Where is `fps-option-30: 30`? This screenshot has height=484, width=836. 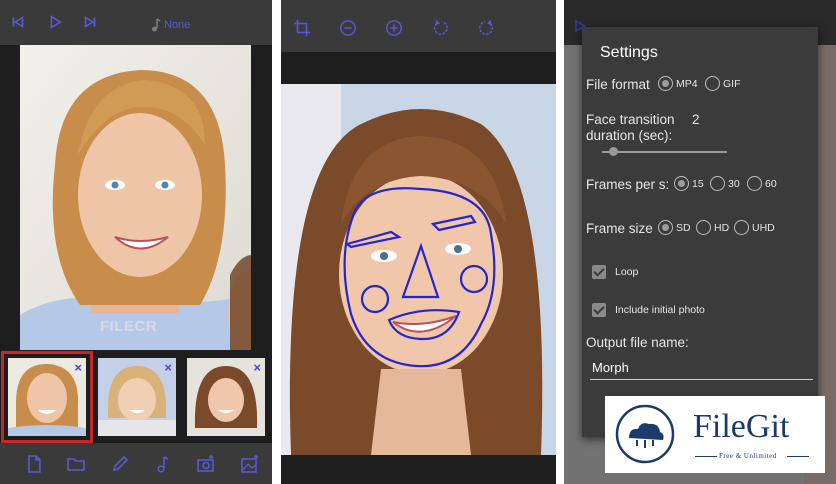 fps-option-30: 30 is located at coordinates (725, 183).